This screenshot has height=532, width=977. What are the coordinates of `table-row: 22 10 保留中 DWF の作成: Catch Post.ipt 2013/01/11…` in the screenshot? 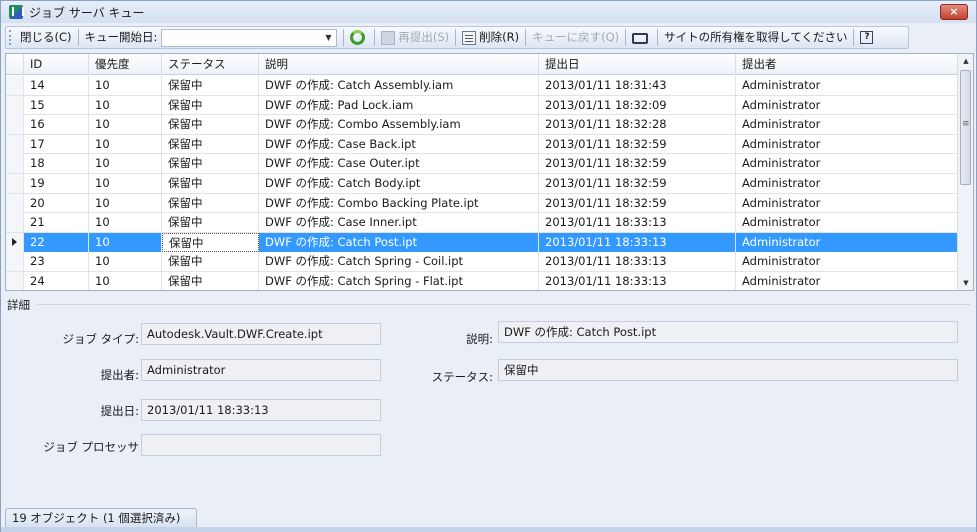 It's located at (482, 242).